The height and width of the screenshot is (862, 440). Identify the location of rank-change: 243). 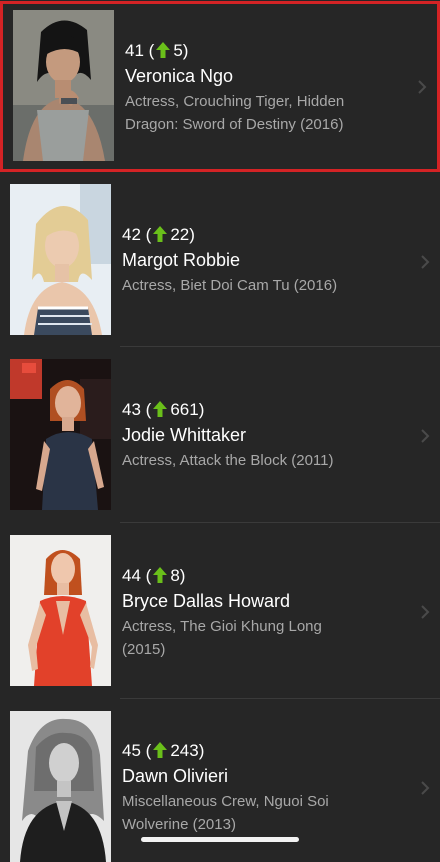
(187, 750).